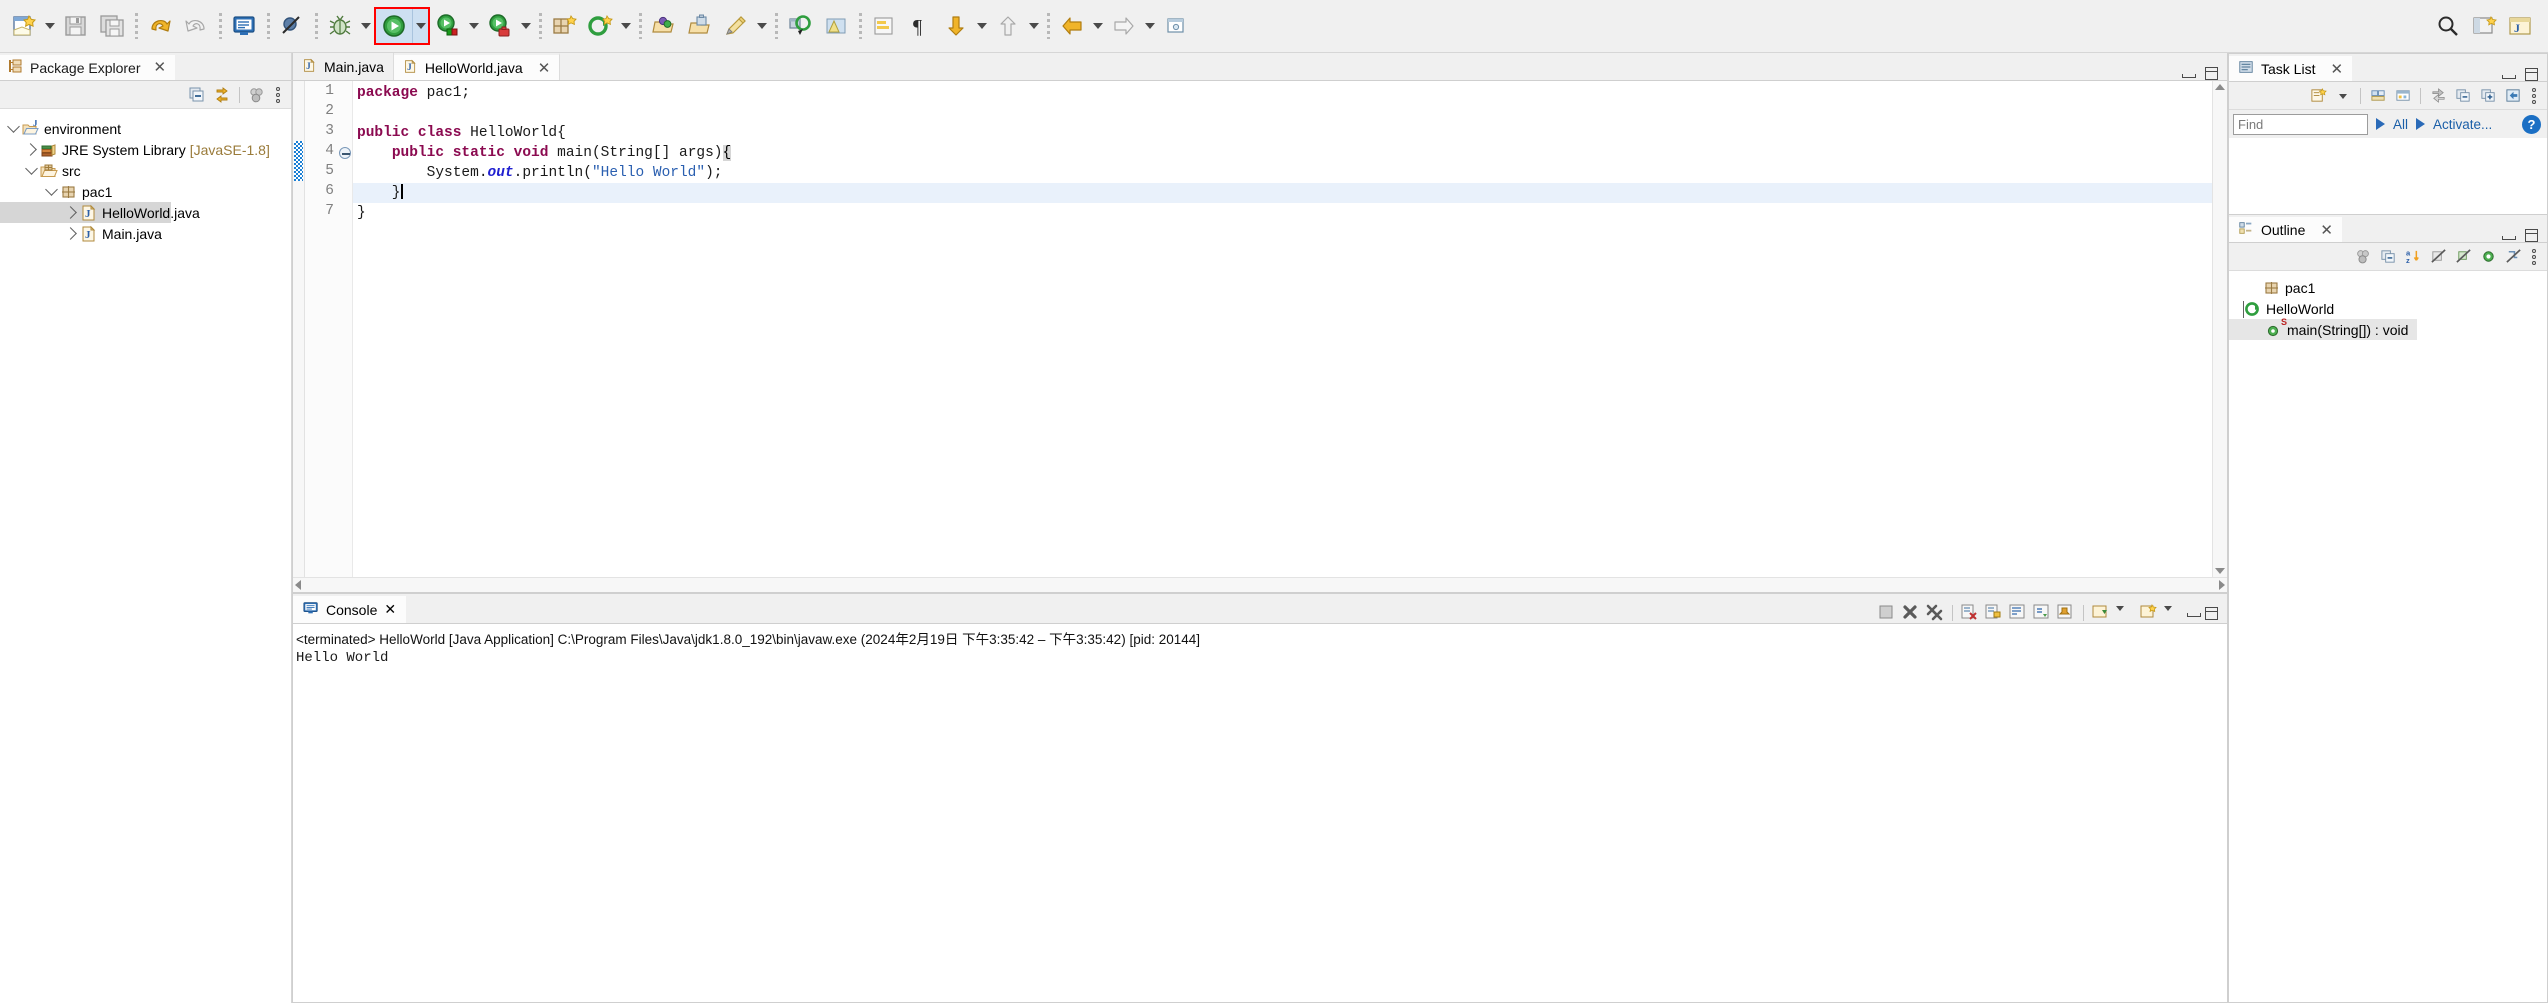 The image size is (2548, 1003). Describe the element at coordinates (1994, 613) in the screenshot. I see `scroll-lock-icon` at that location.